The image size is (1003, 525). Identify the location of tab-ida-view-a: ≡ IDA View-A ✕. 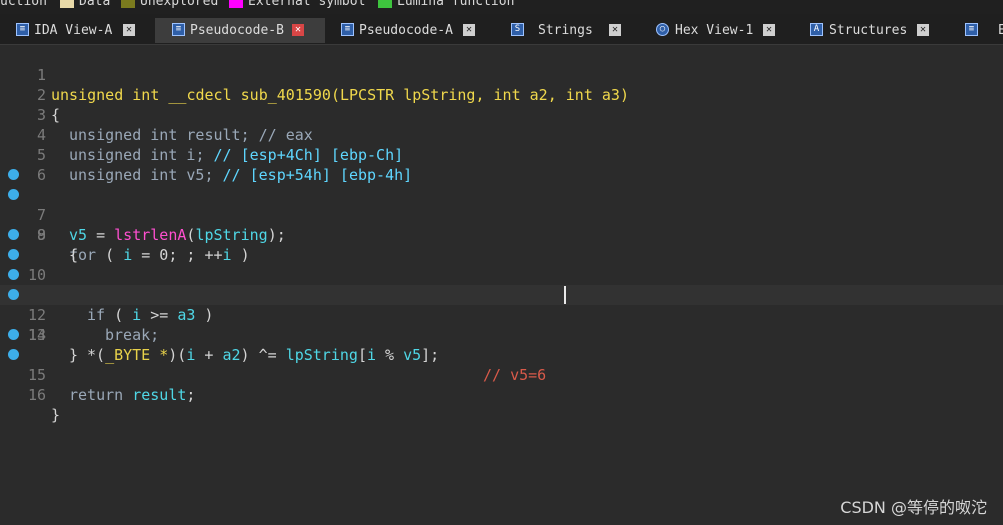
(77, 30).